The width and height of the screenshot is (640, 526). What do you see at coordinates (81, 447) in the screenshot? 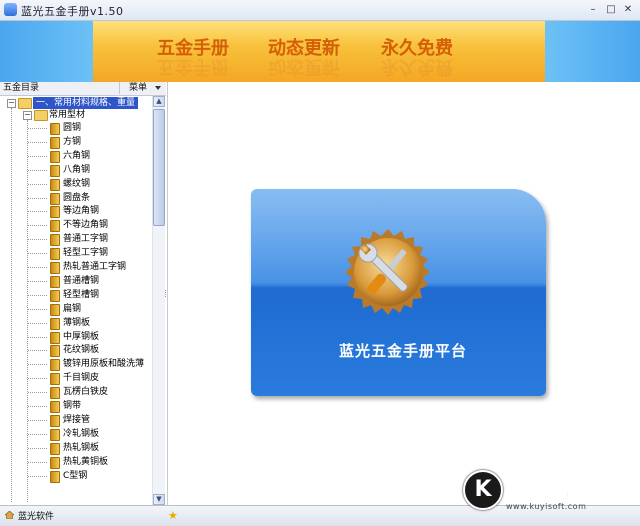
I see `tree-item-label: 热轧钢板` at bounding box center [81, 447].